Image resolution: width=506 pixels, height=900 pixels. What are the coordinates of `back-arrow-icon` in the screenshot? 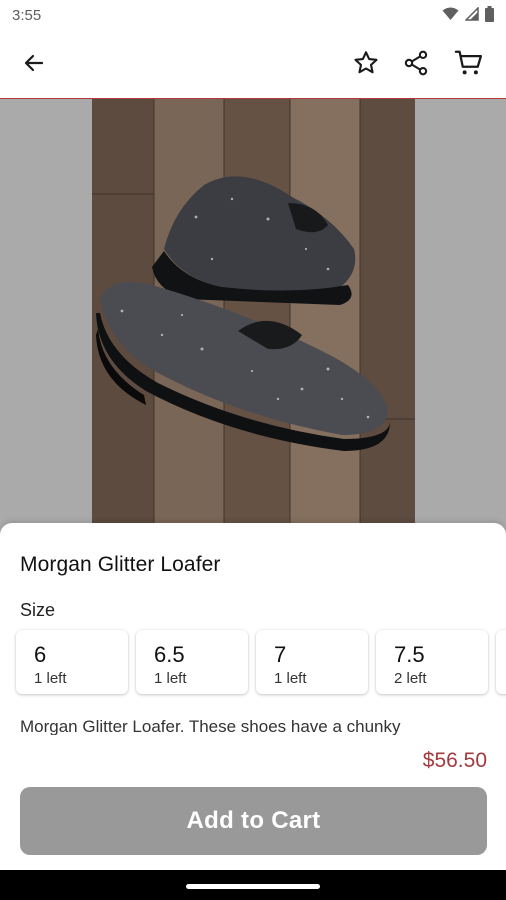 It's located at (34, 65).